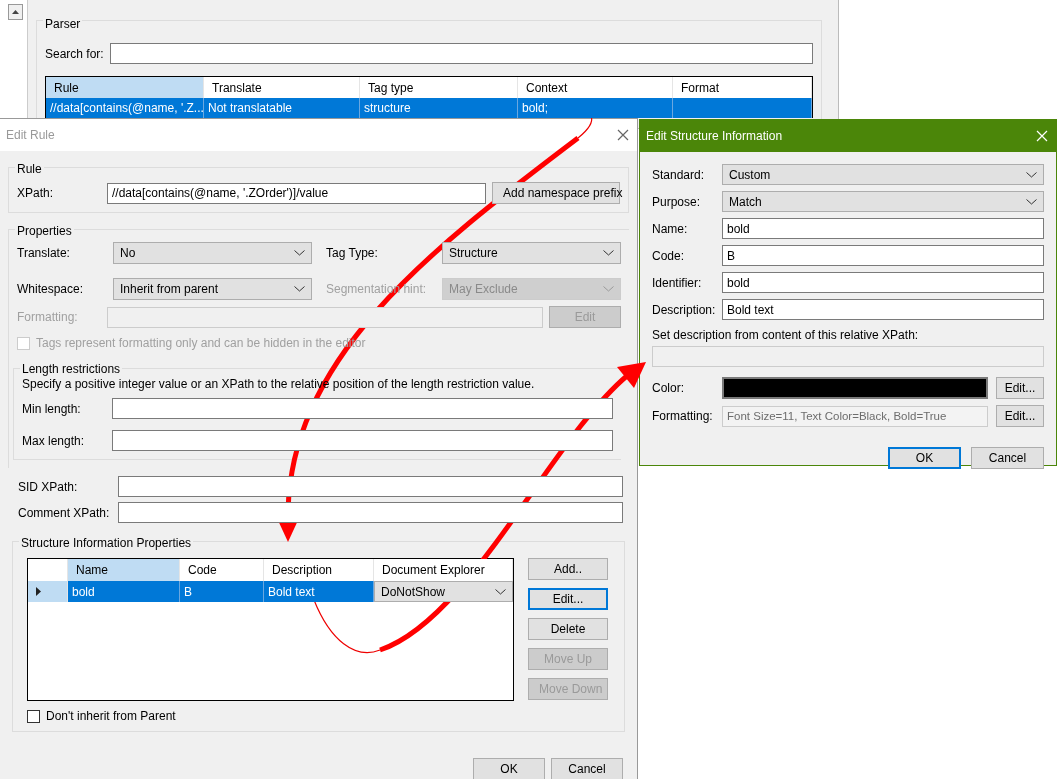  I want to click on dropdown-cell: DoNotShow, so click(443, 591).